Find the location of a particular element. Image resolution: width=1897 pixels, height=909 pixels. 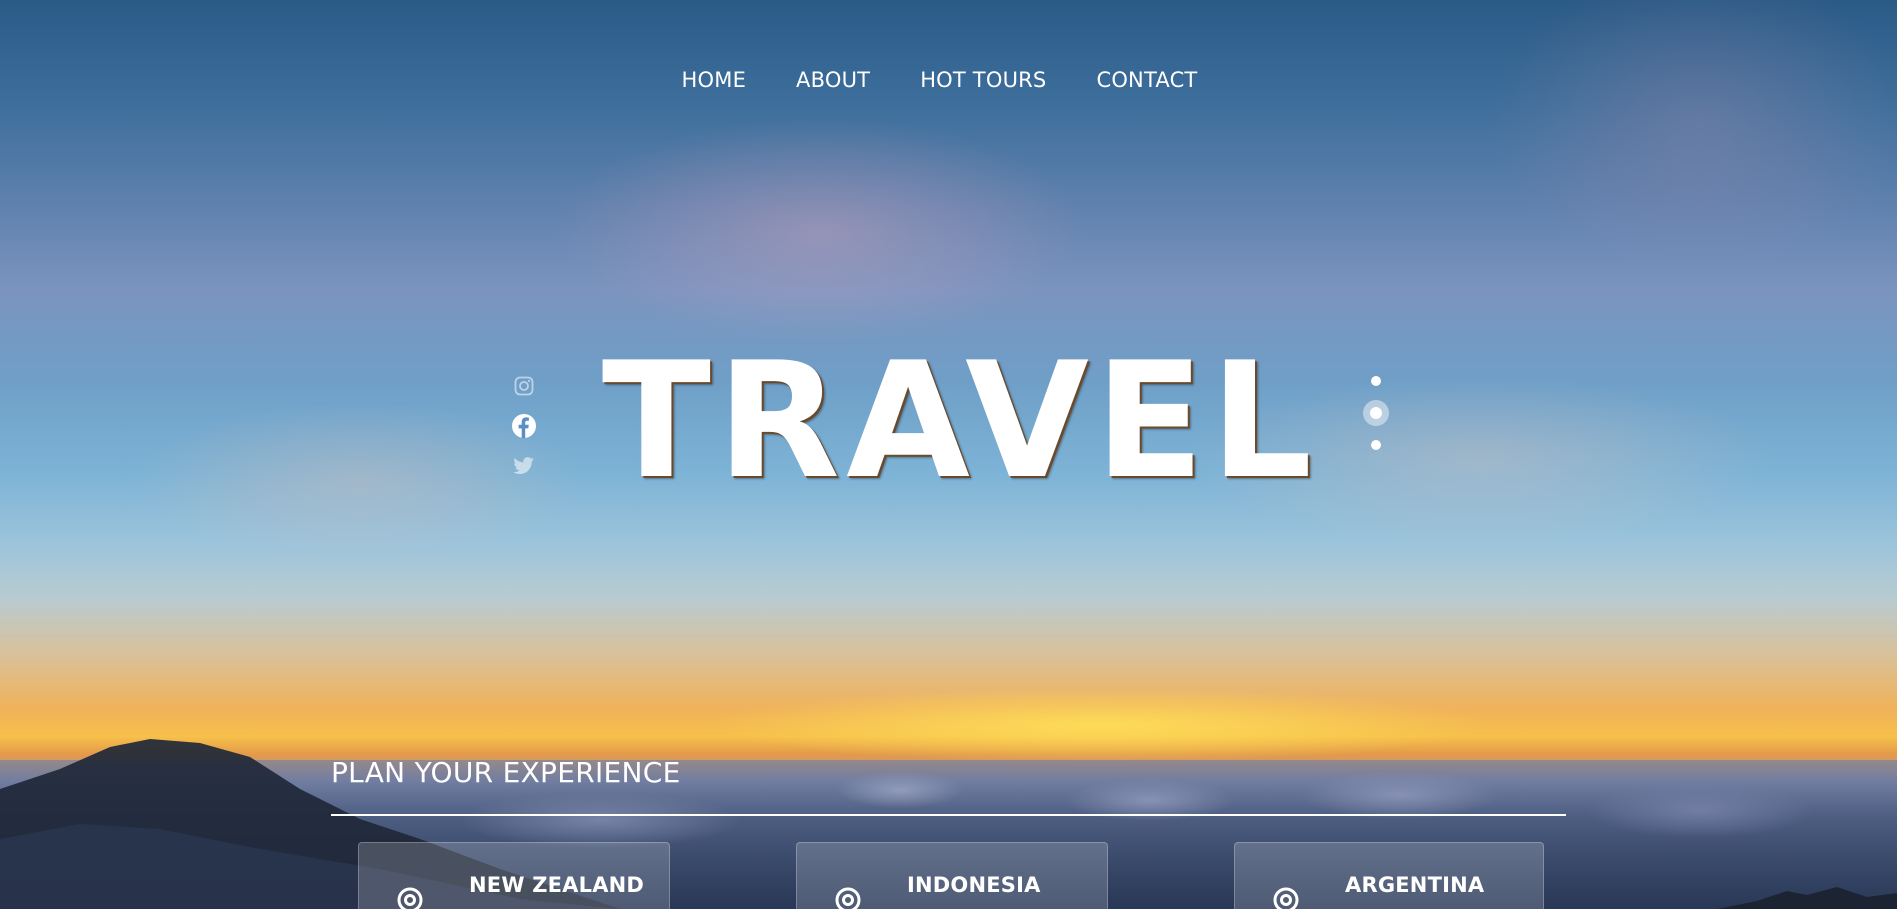

social-links is located at coordinates (524, 426).